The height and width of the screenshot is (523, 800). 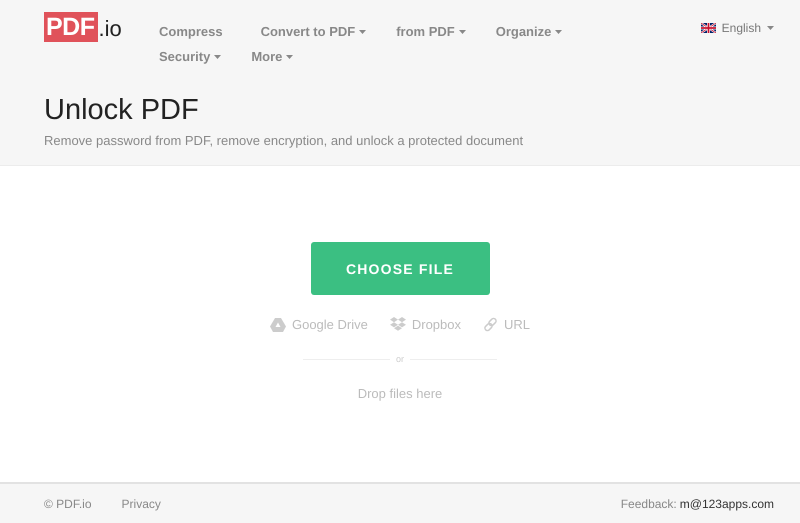 What do you see at coordinates (398, 324) in the screenshot?
I see `dropbox-icon` at bounding box center [398, 324].